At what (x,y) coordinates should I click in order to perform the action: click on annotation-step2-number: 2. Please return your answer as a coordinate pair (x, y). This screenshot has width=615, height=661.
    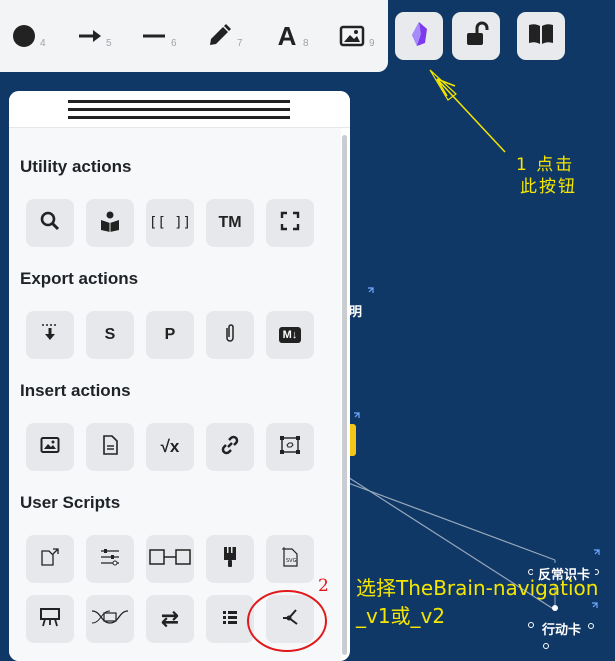
    Looking at the image, I should click on (323, 586).